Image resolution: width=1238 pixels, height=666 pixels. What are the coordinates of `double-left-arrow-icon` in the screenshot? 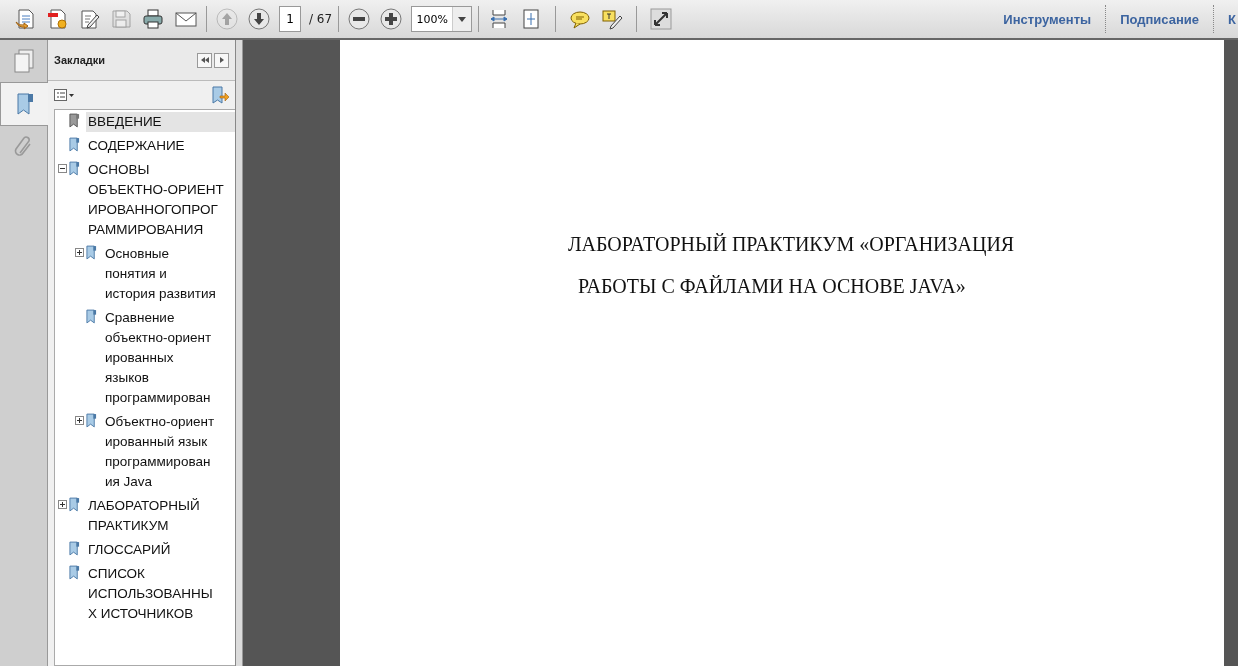 It's located at (204, 60).